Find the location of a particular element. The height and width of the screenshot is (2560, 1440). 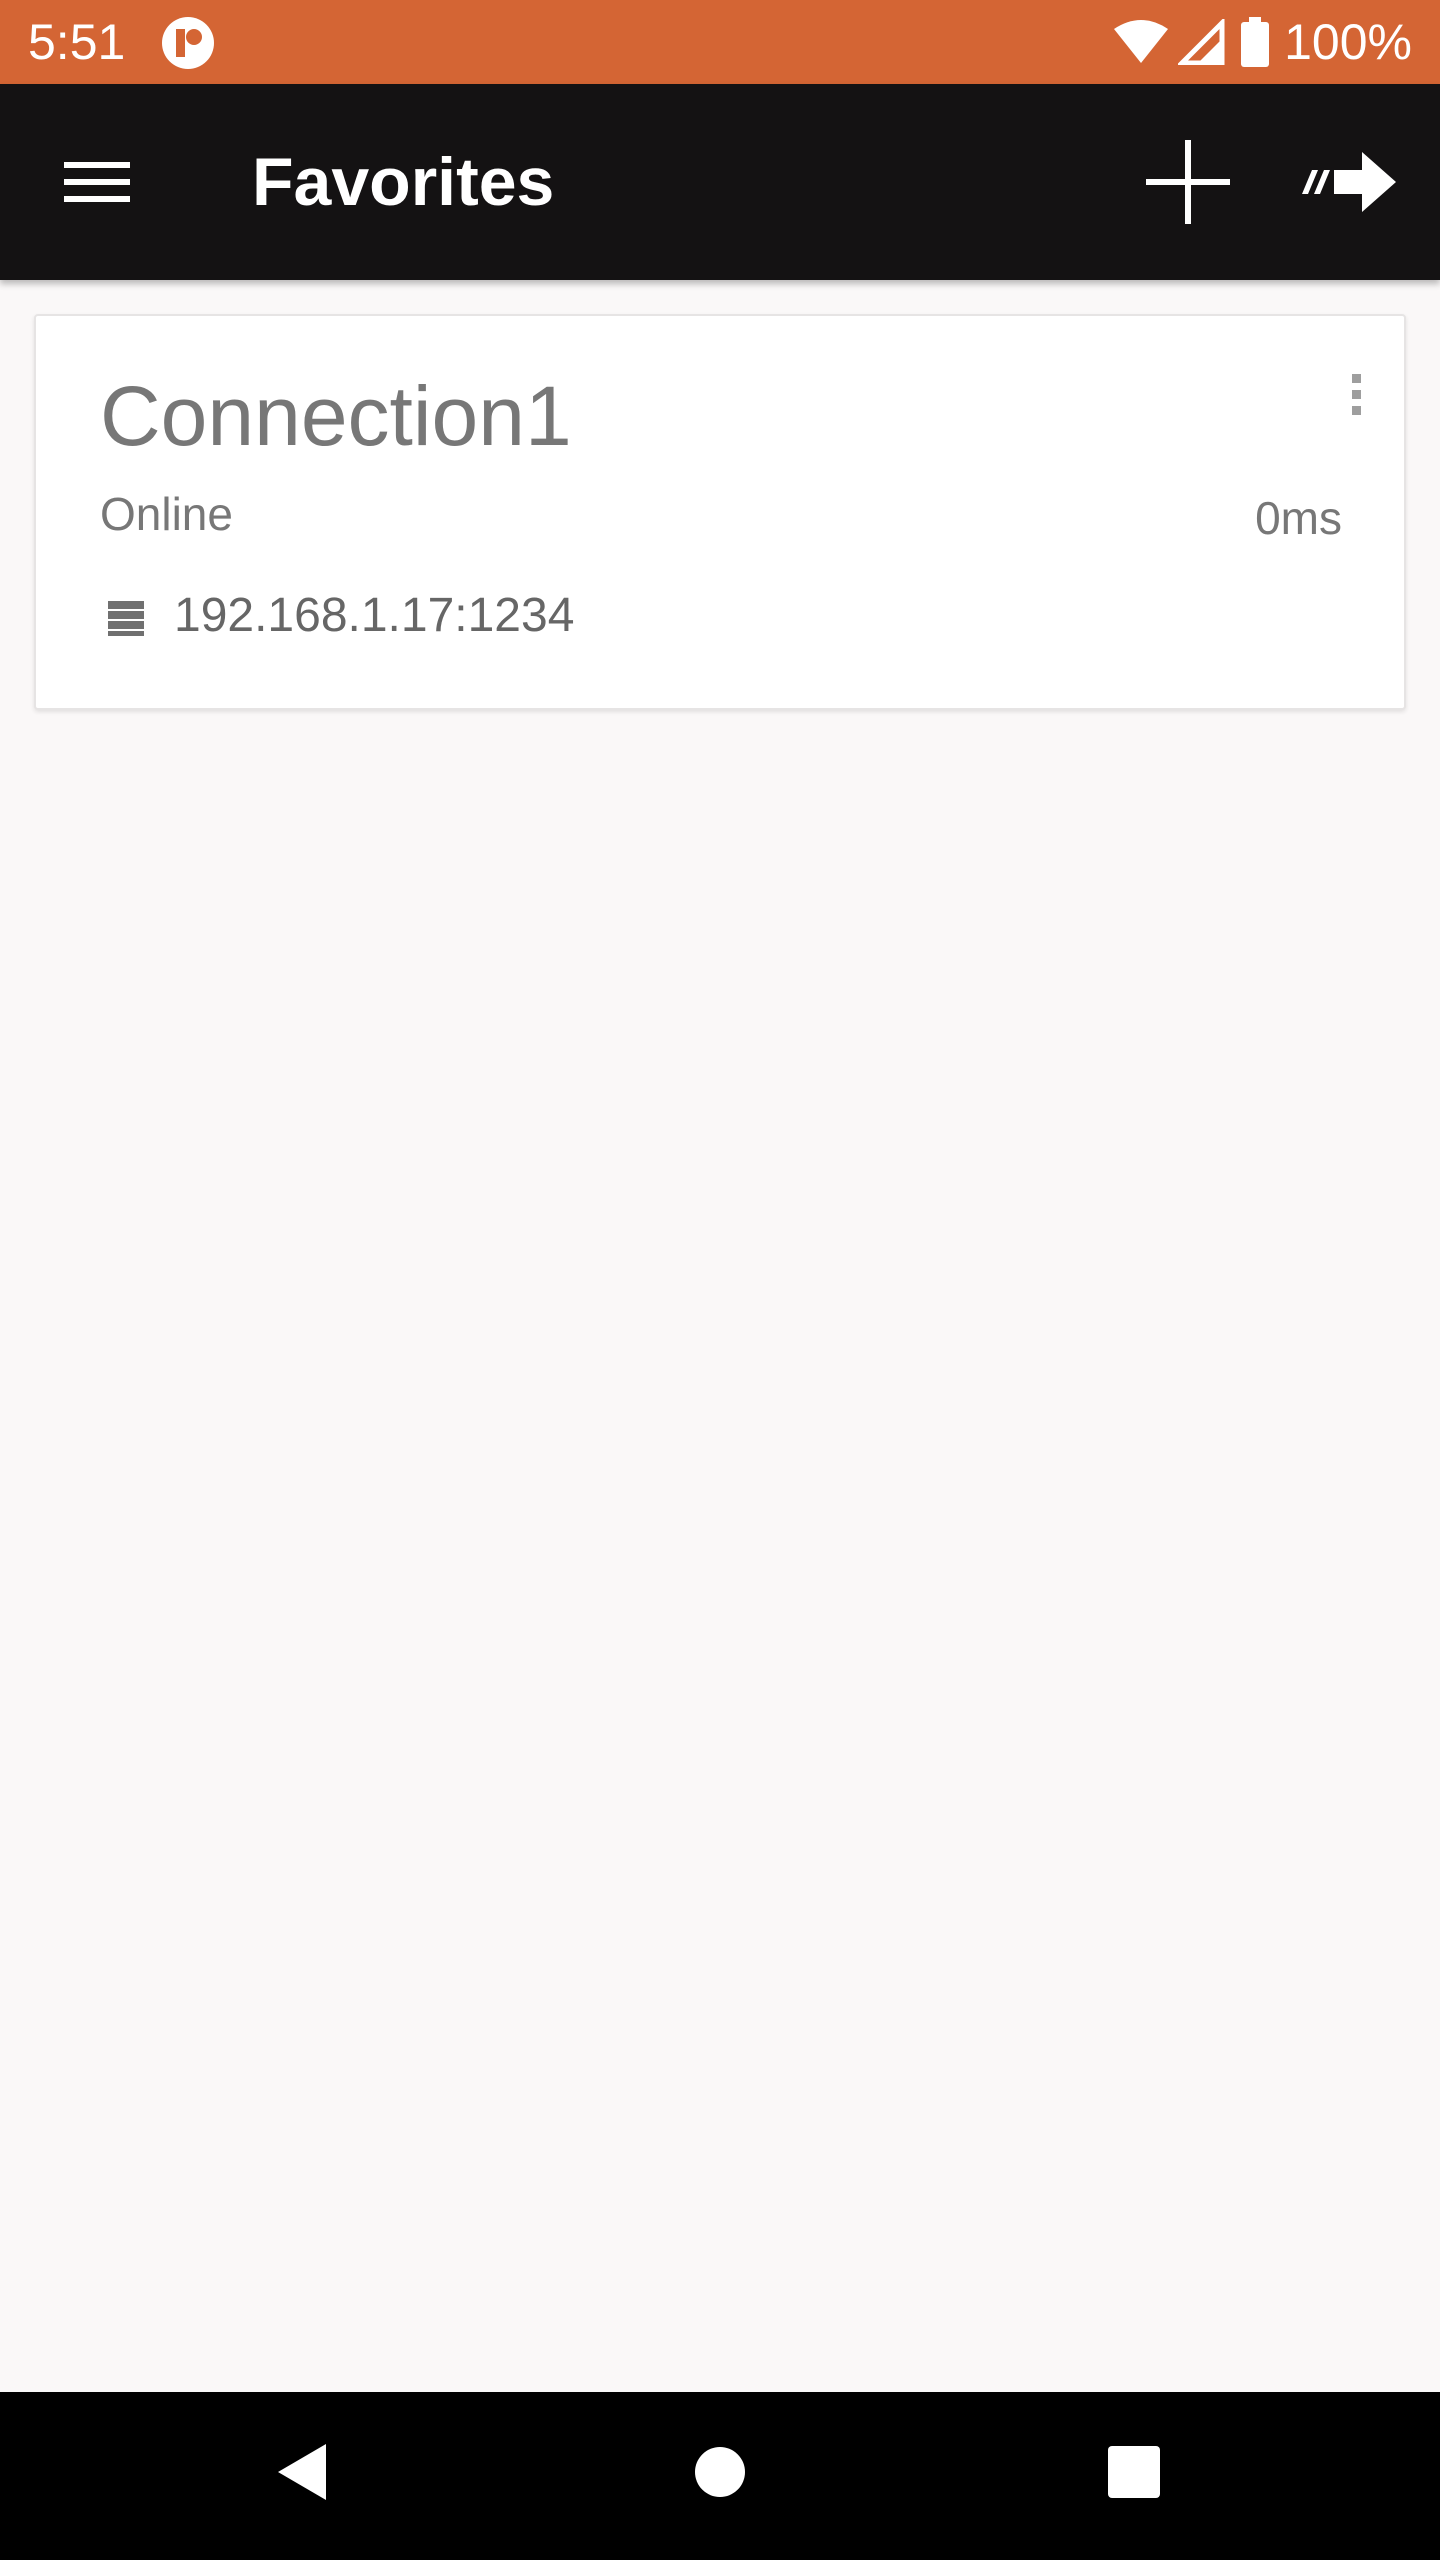

home-button is located at coordinates (720, 2472).